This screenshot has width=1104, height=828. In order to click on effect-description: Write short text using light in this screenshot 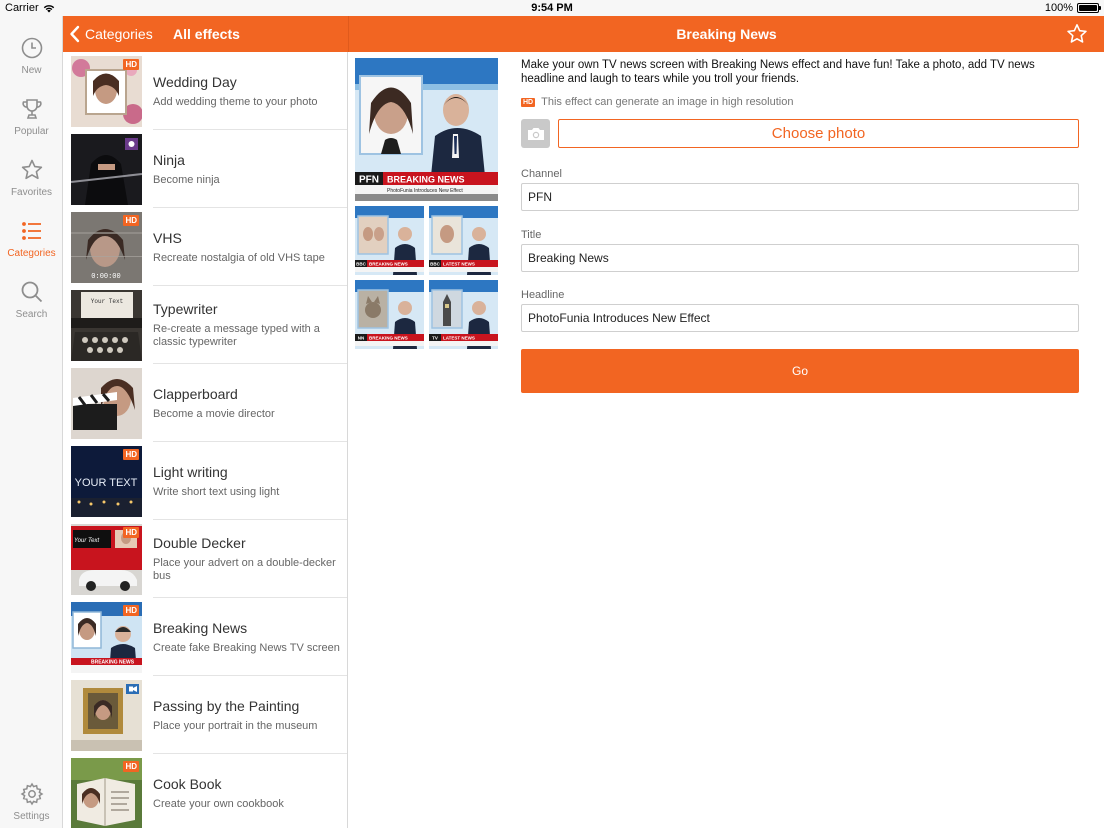, I will do `click(216, 491)`.